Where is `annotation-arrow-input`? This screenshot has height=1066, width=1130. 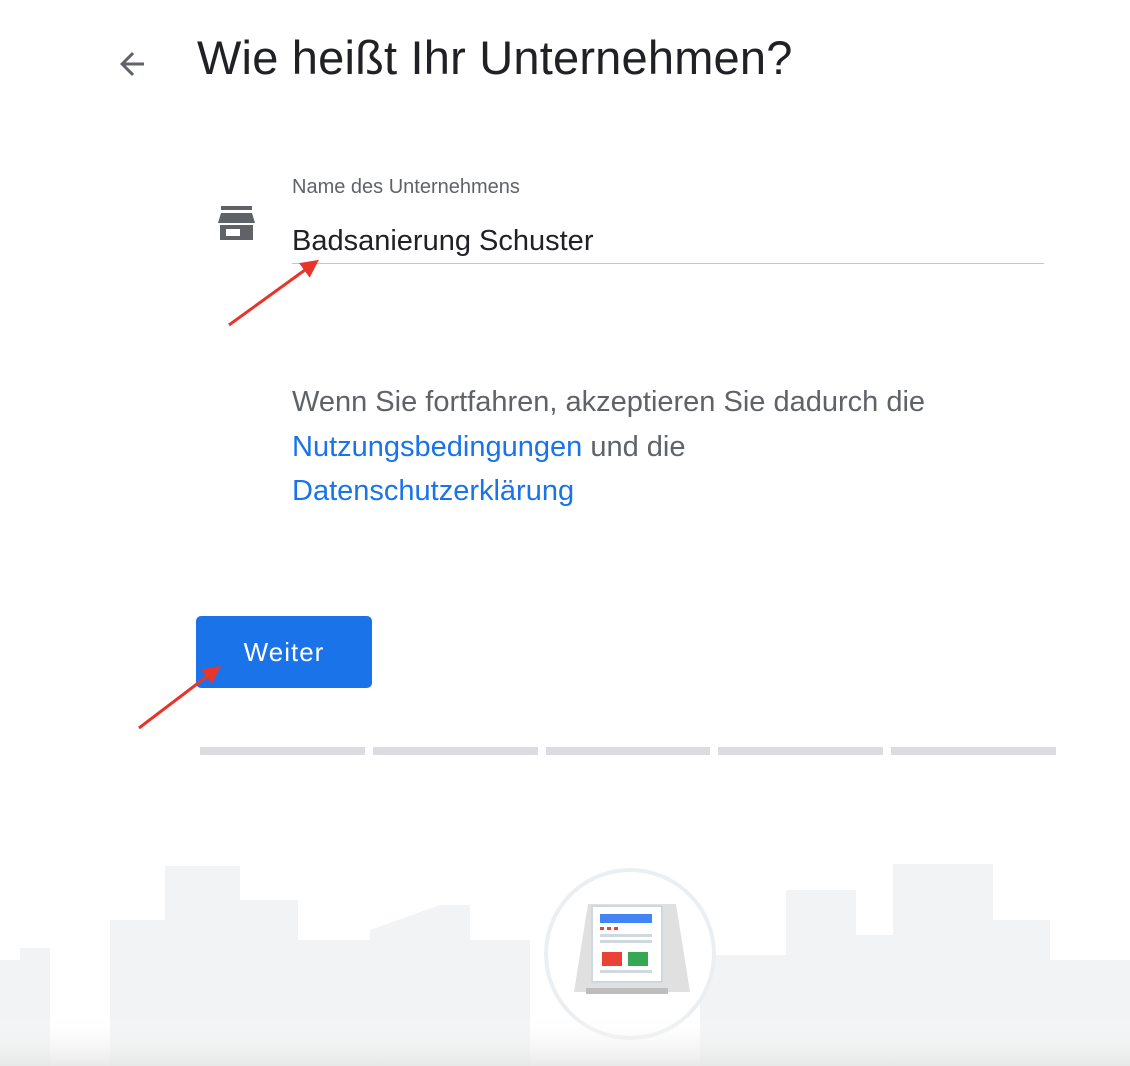
annotation-arrow-input is located at coordinates (273, 293).